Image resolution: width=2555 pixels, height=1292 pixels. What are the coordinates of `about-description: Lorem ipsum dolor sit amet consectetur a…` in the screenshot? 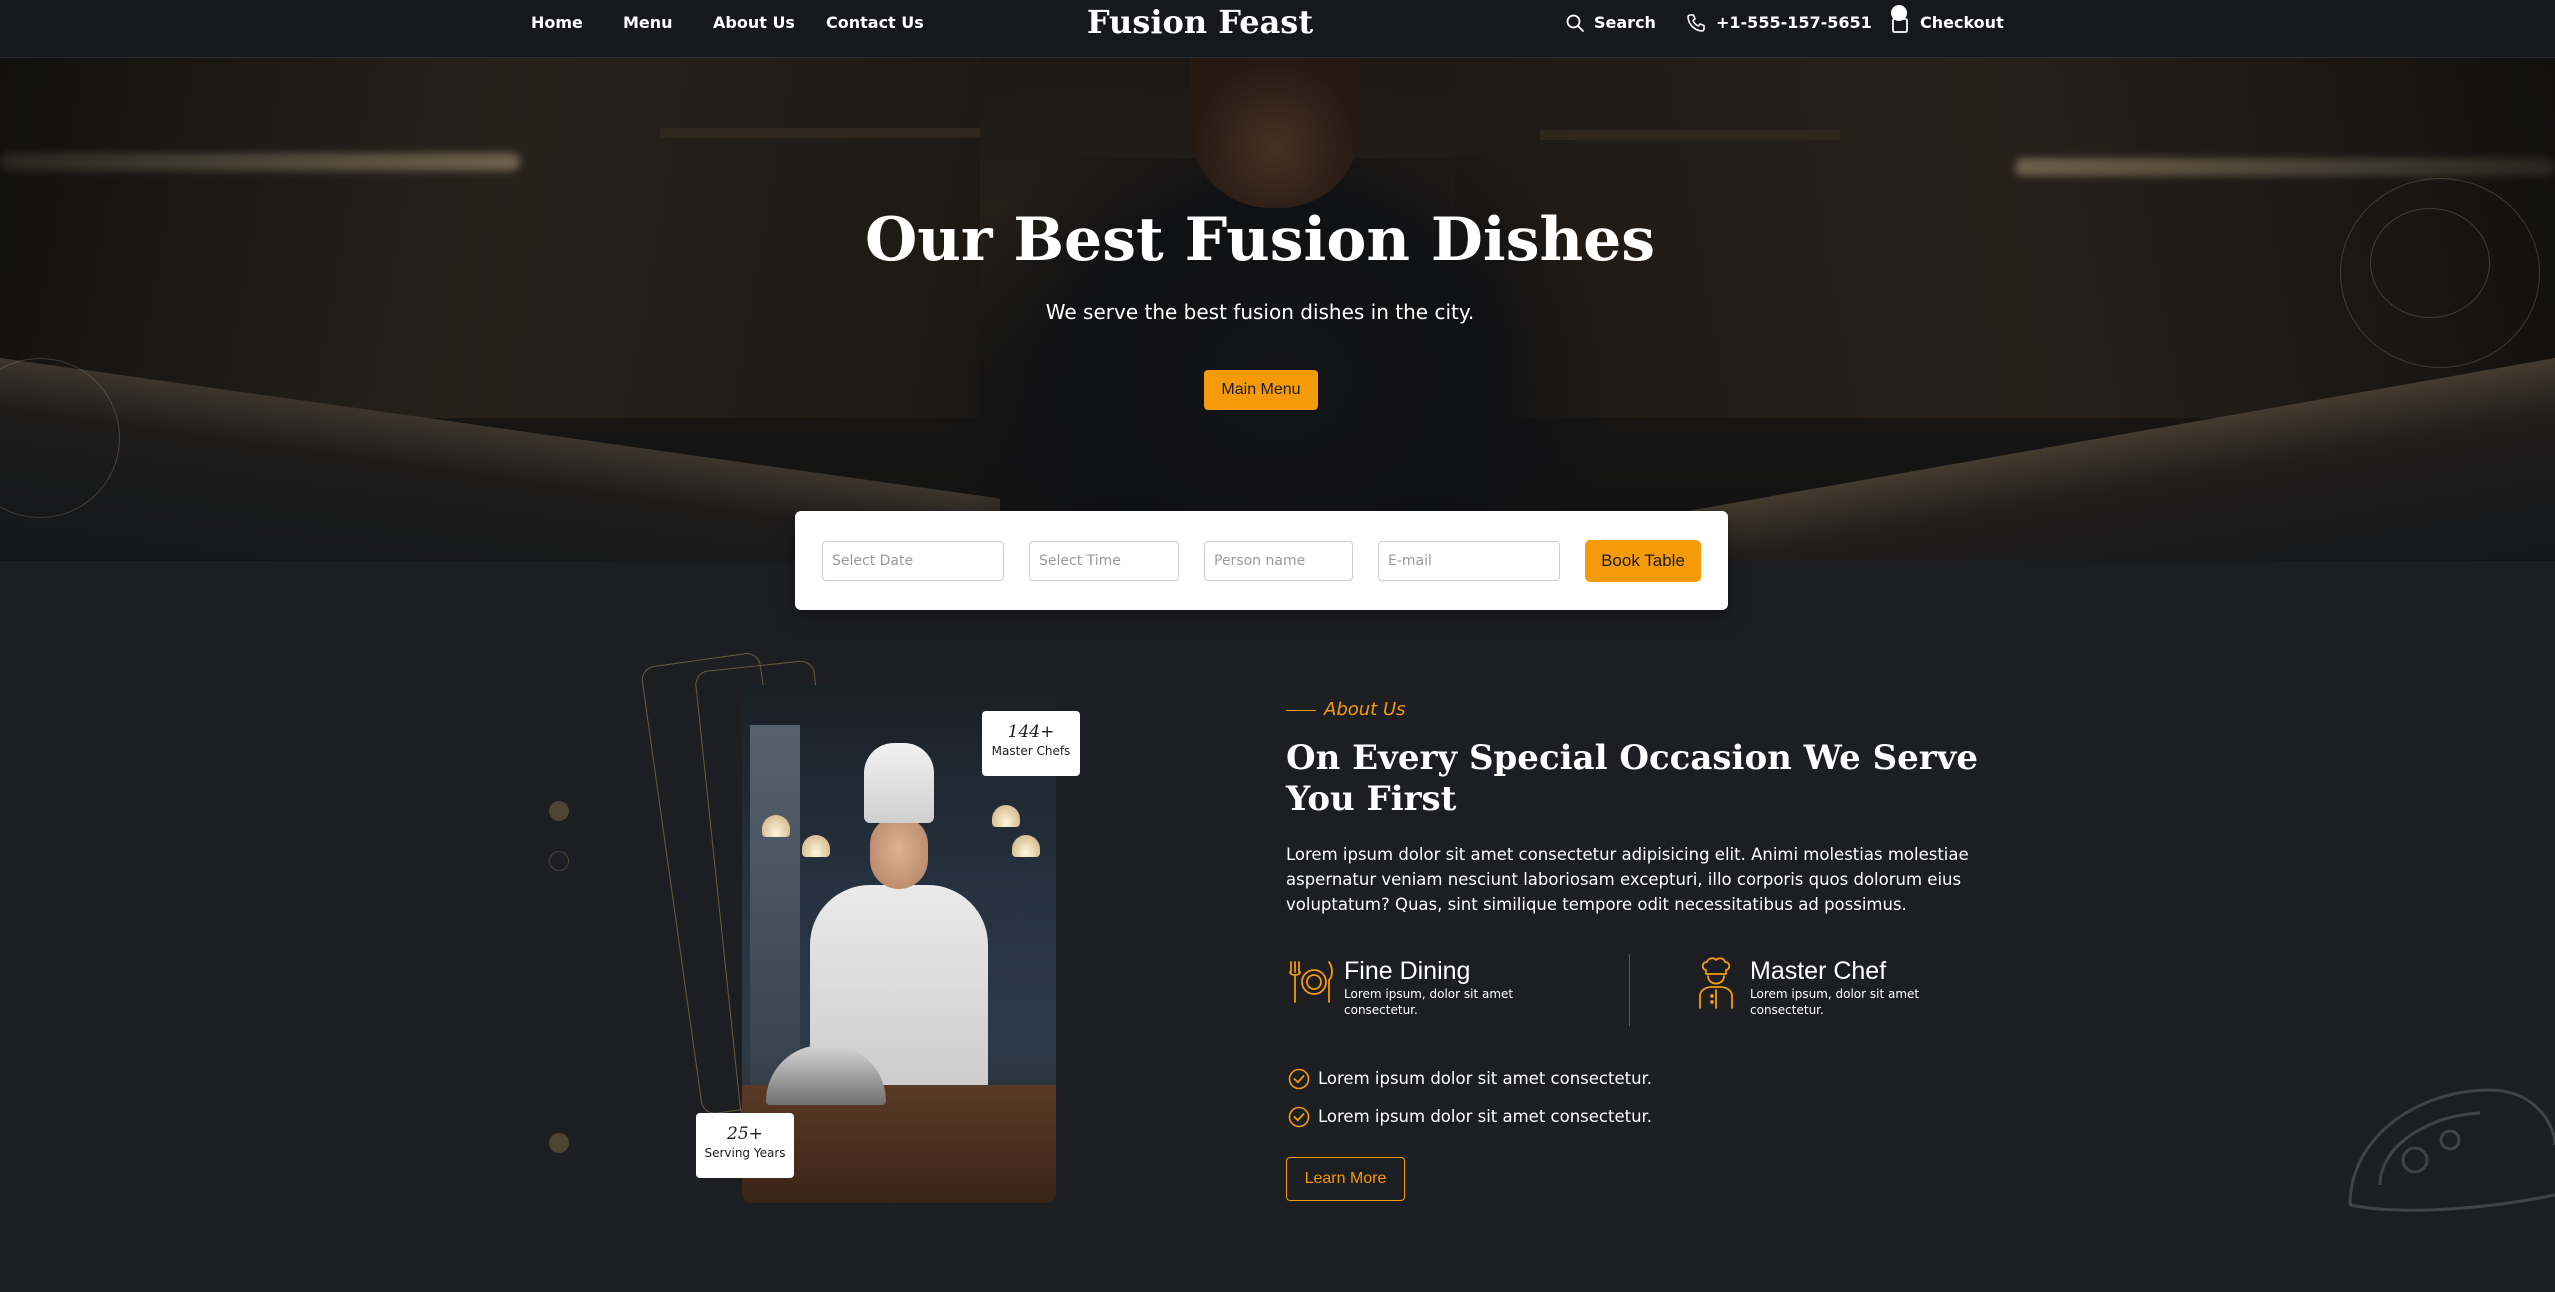 It's located at (1627, 879).